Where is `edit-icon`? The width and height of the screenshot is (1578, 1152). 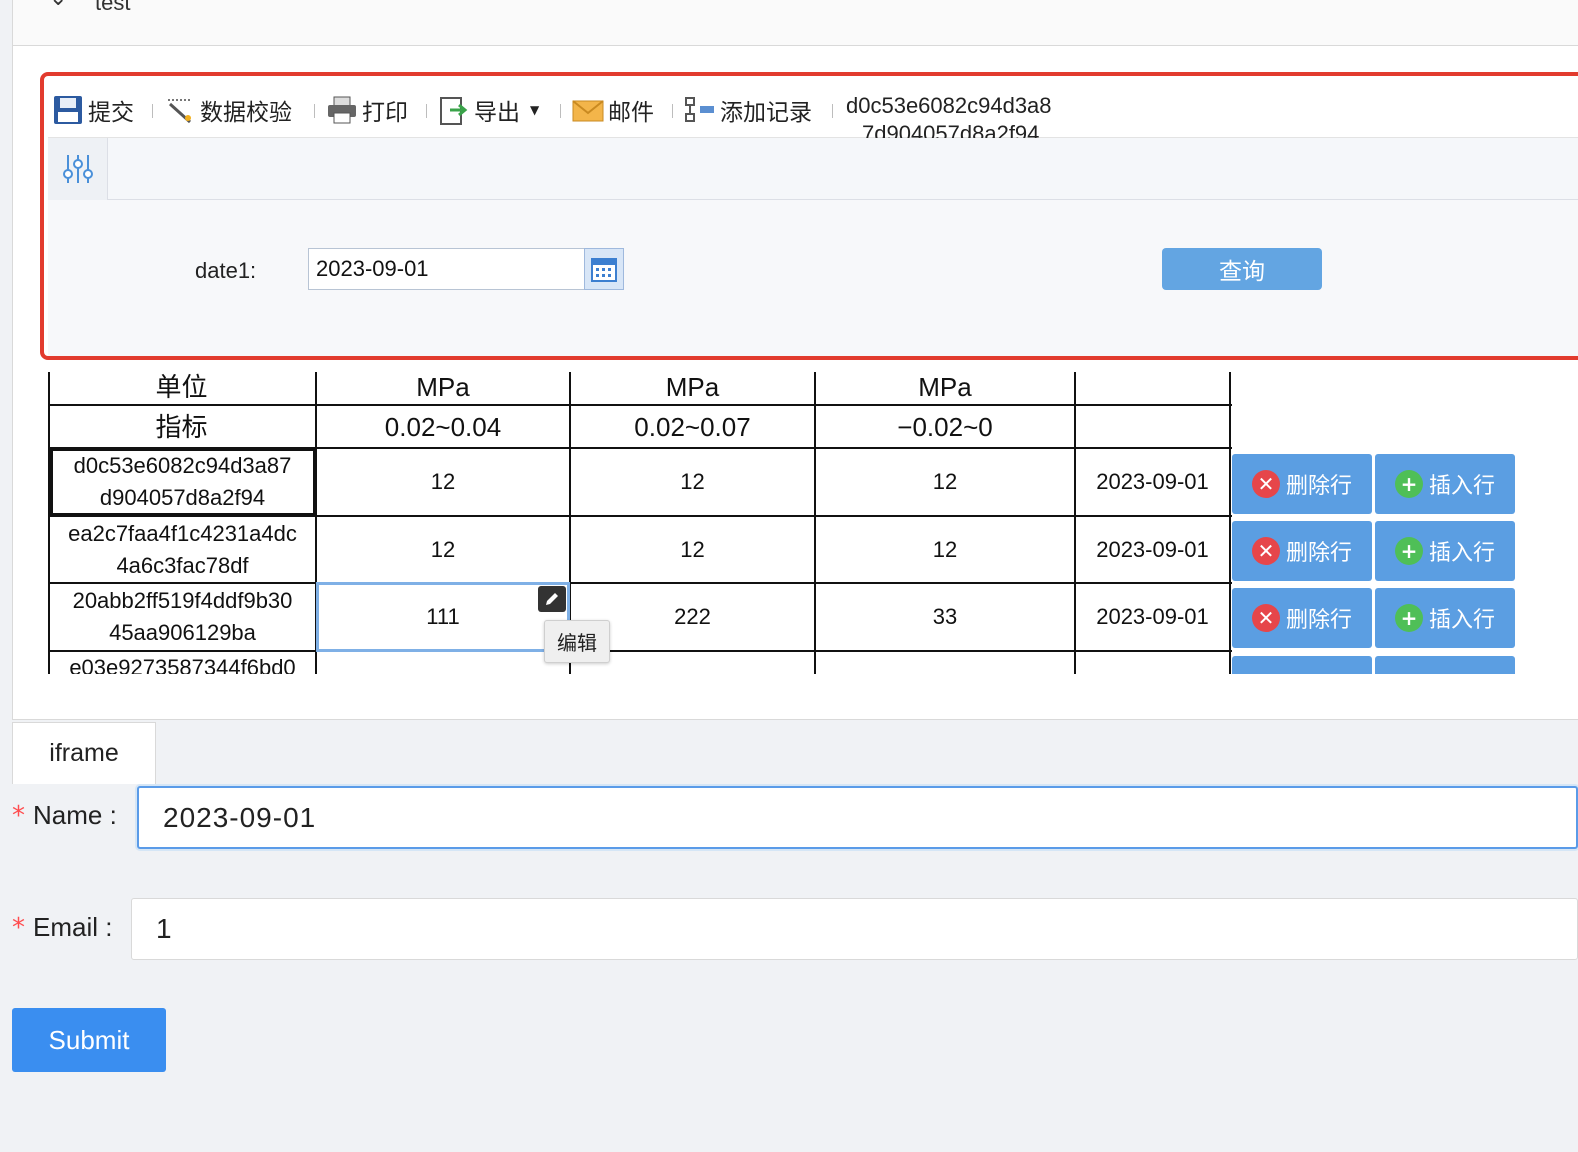
edit-icon is located at coordinates (552, 599).